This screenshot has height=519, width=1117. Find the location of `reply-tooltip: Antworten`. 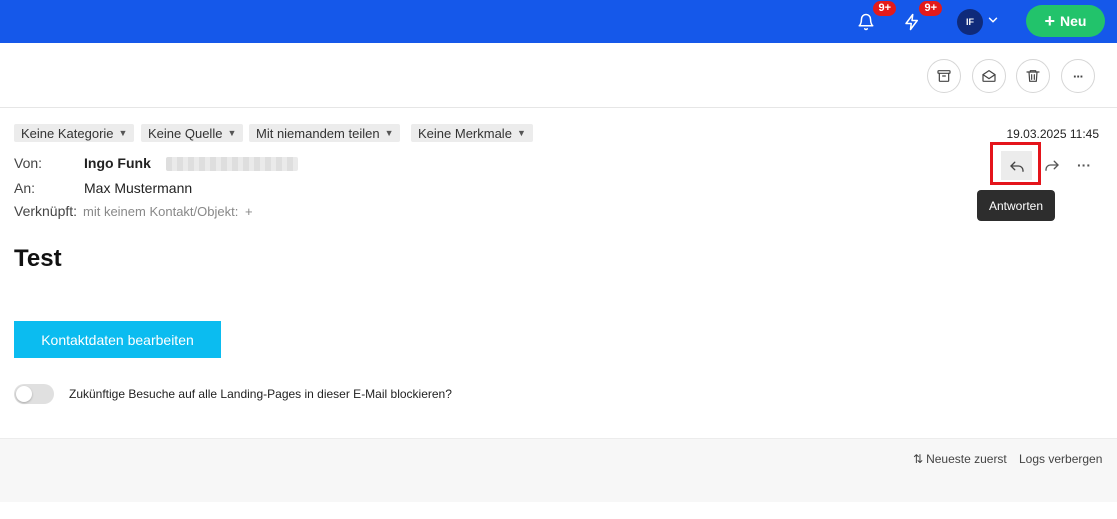

reply-tooltip: Antworten is located at coordinates (1016, 205).